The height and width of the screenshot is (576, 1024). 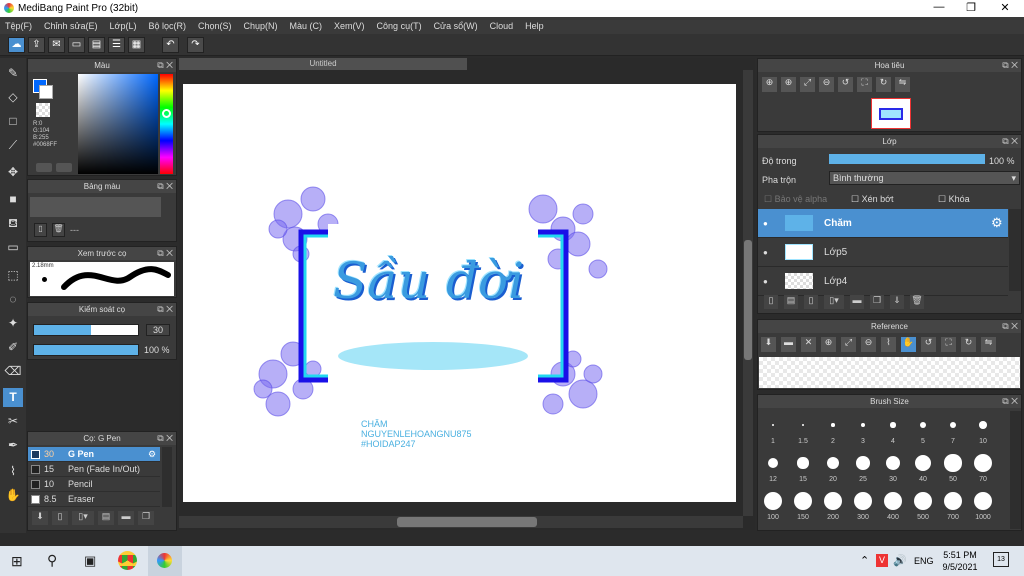 What do you see at coordinates (467, 522) in the screenshot?
I see `horizontal-scroll-thumb` at bounding box center [467, 522].